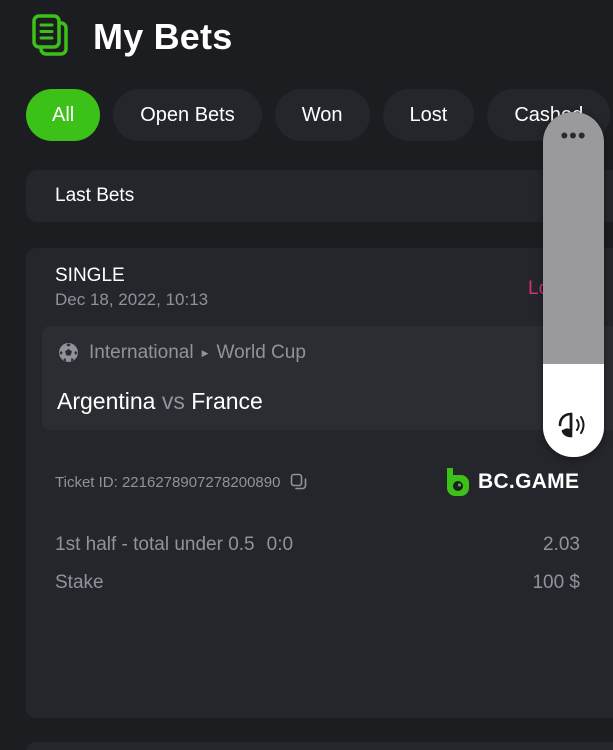 Image resolution: width=613 pixels, height=750 pixels. I want to click on tab-won: Won, so click(322, 115).